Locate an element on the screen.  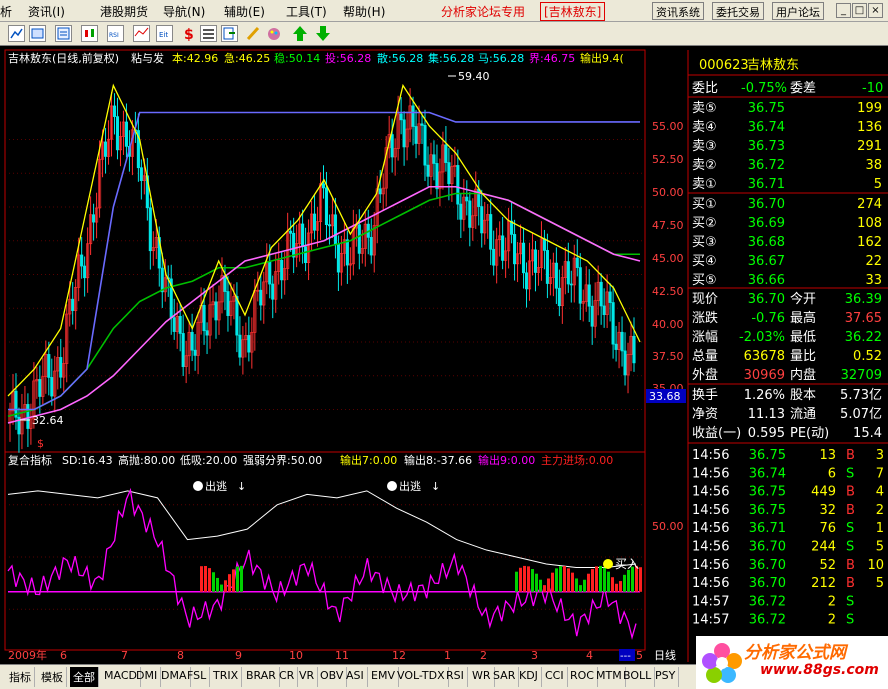
money-icon: $ is located at coordinates (189, 34).